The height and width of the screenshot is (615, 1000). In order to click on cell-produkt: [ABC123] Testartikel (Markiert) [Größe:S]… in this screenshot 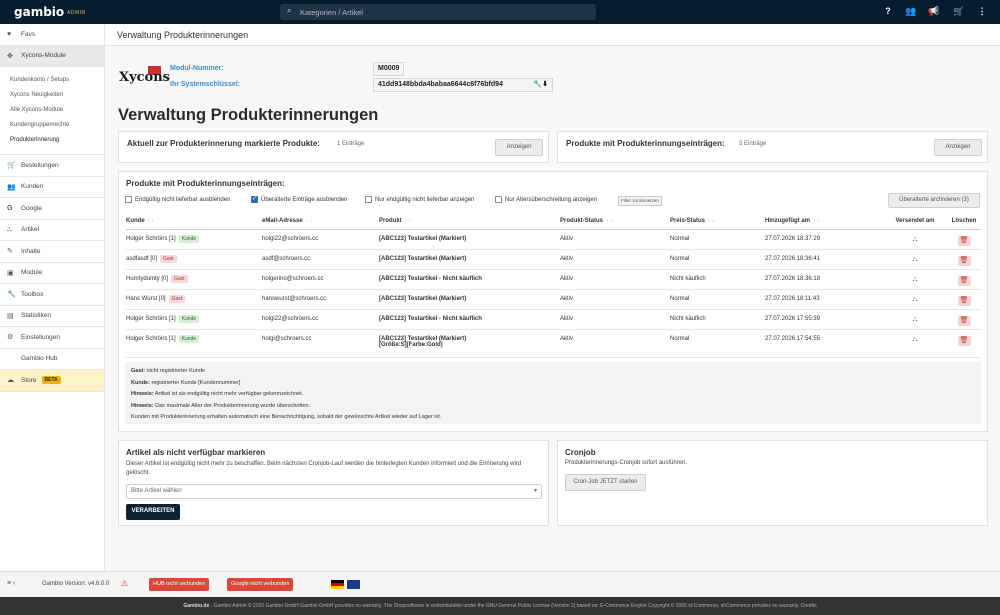, I will do `click(469, 343)`.